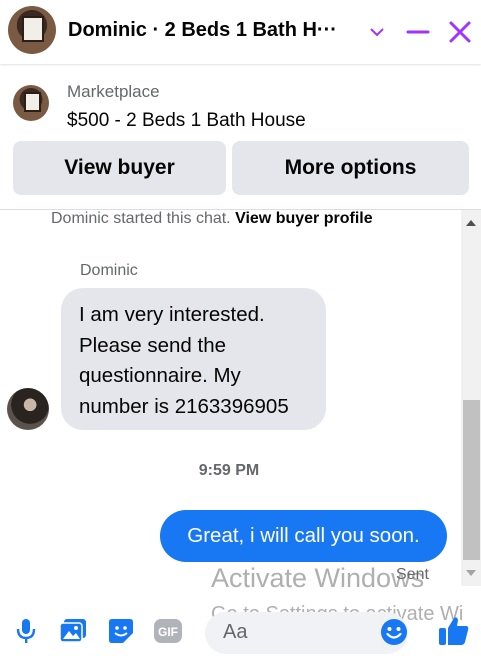 This screenshot has width=481, height=670. What do you see at coordinates (471, 573) in the screenshot?
I see `scroll-down-arrow` at bounding box center [471, 573].